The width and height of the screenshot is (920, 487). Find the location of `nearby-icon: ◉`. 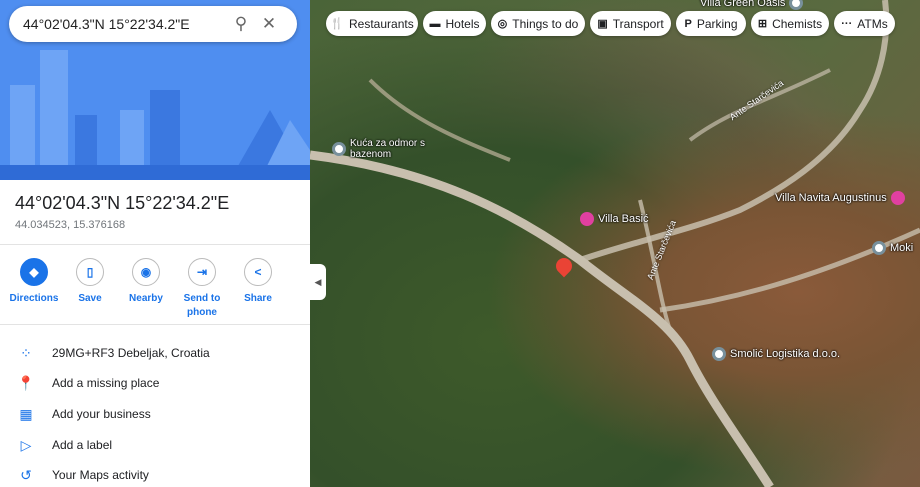

nearby-icon: ◉ is located at coordinates (146, 272).